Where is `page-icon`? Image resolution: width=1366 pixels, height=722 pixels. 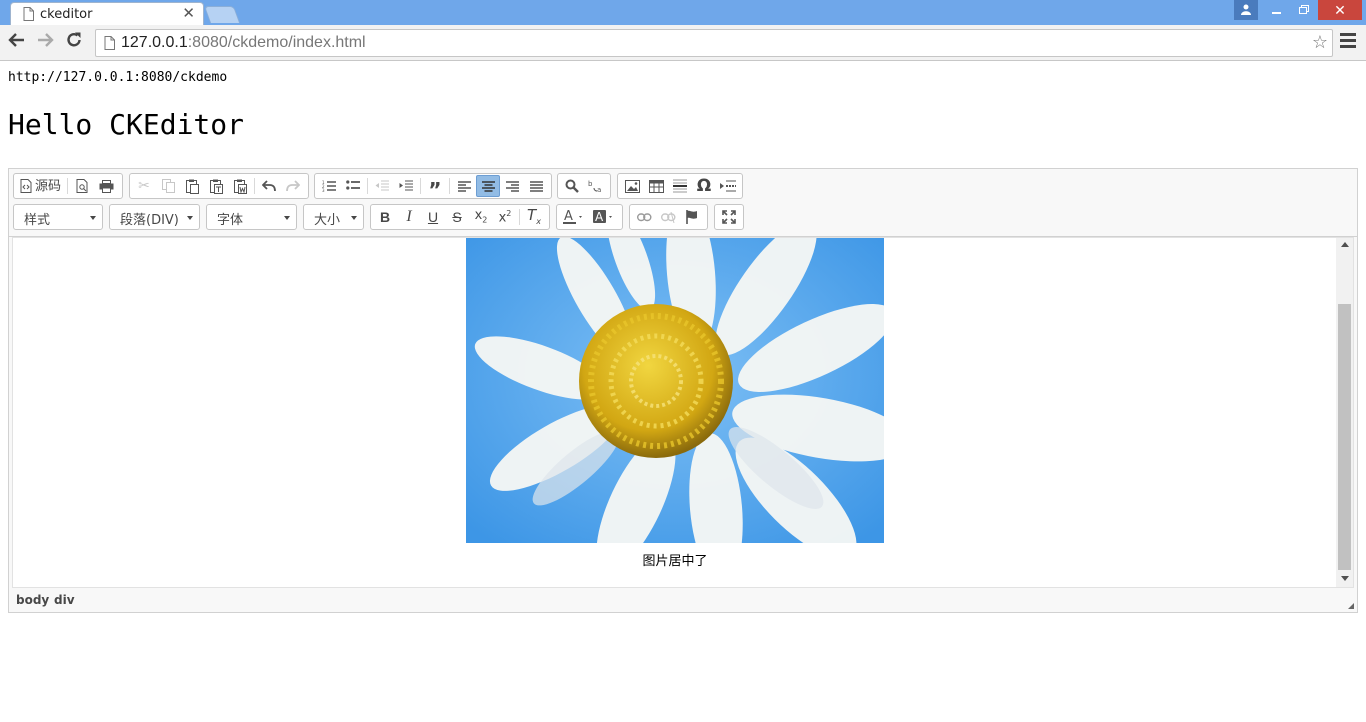 page-icon is located at coordinates (28, 14).